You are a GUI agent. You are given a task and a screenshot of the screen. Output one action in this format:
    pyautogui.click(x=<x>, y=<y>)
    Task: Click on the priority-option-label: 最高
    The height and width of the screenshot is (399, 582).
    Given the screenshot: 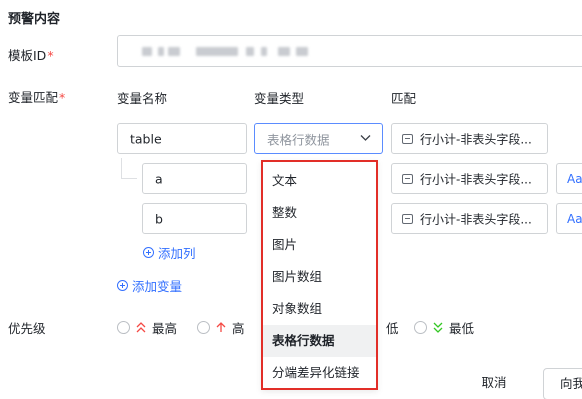 What is the action you would take?
    pyautogui.click(x=165, y=328)
    